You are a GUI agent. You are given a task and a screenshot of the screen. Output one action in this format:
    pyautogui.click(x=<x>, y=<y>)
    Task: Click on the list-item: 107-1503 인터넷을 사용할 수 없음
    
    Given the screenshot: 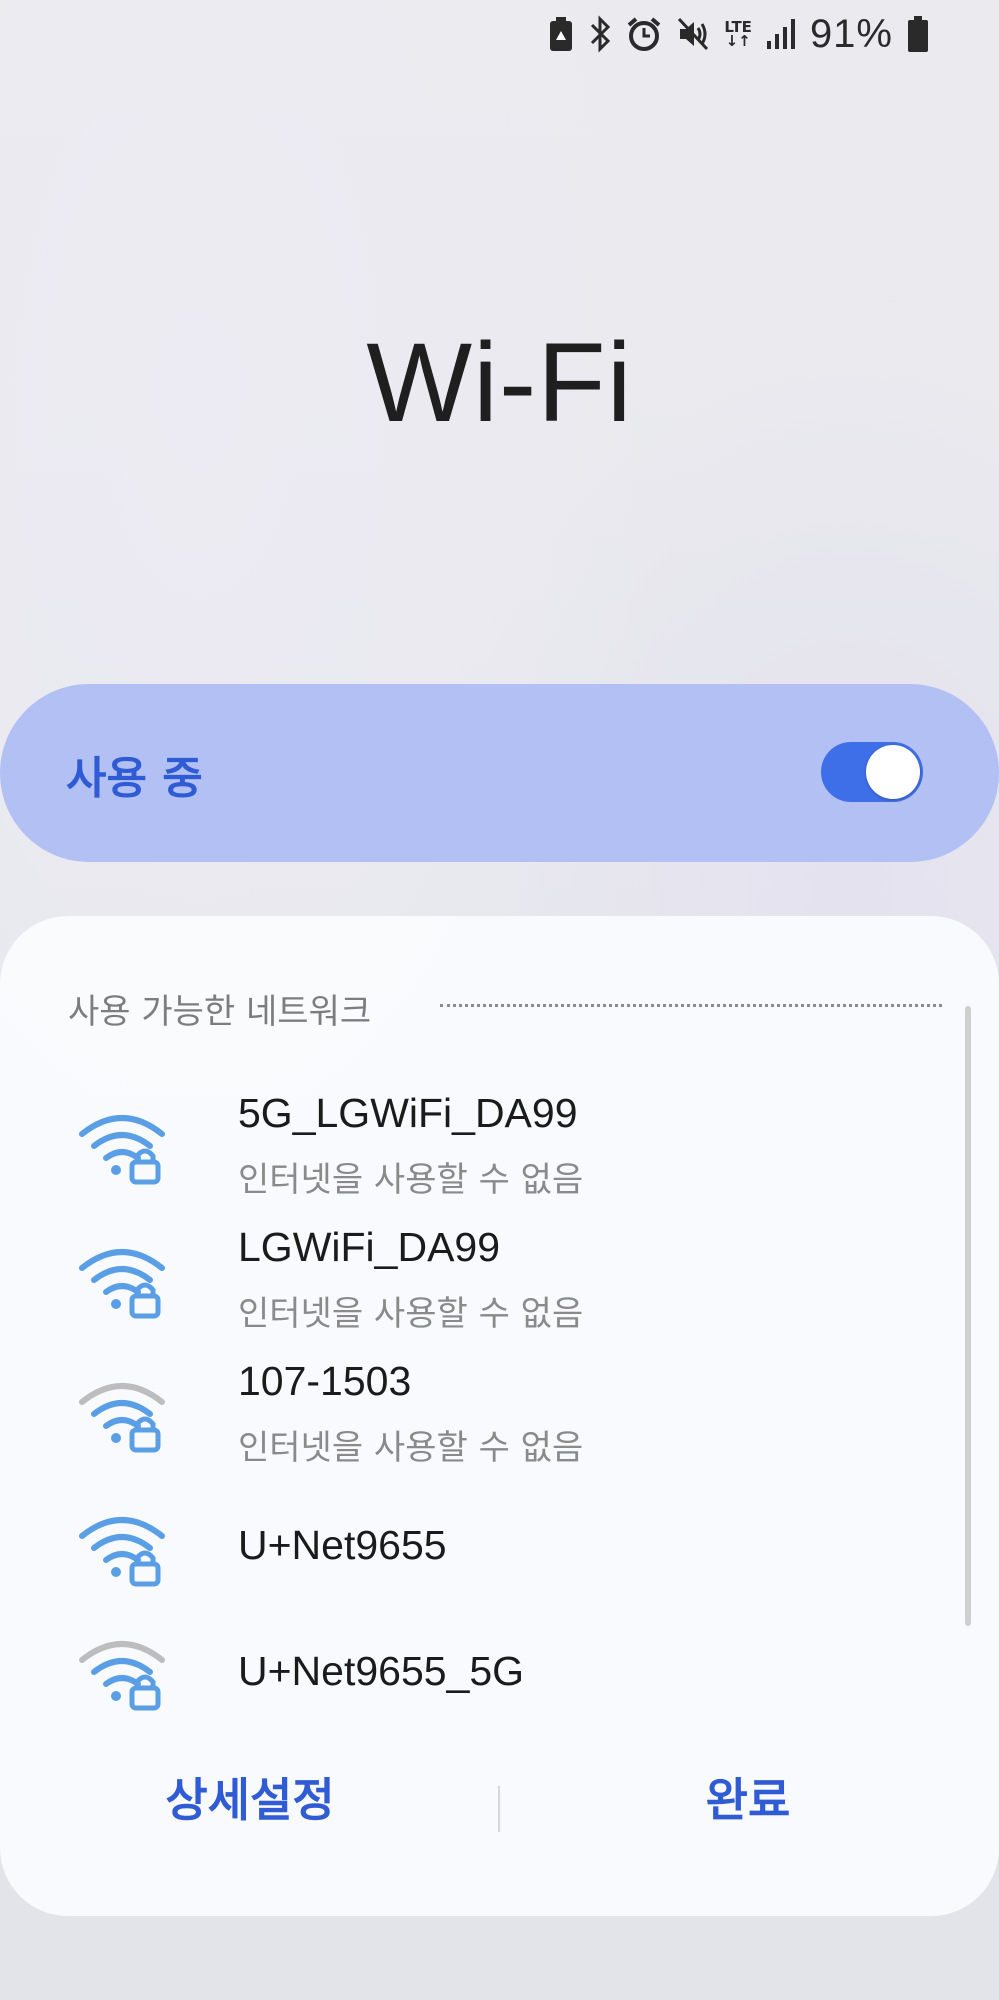 What is the action you would take?
    pyautogui.click(x=470, y=1412)
    